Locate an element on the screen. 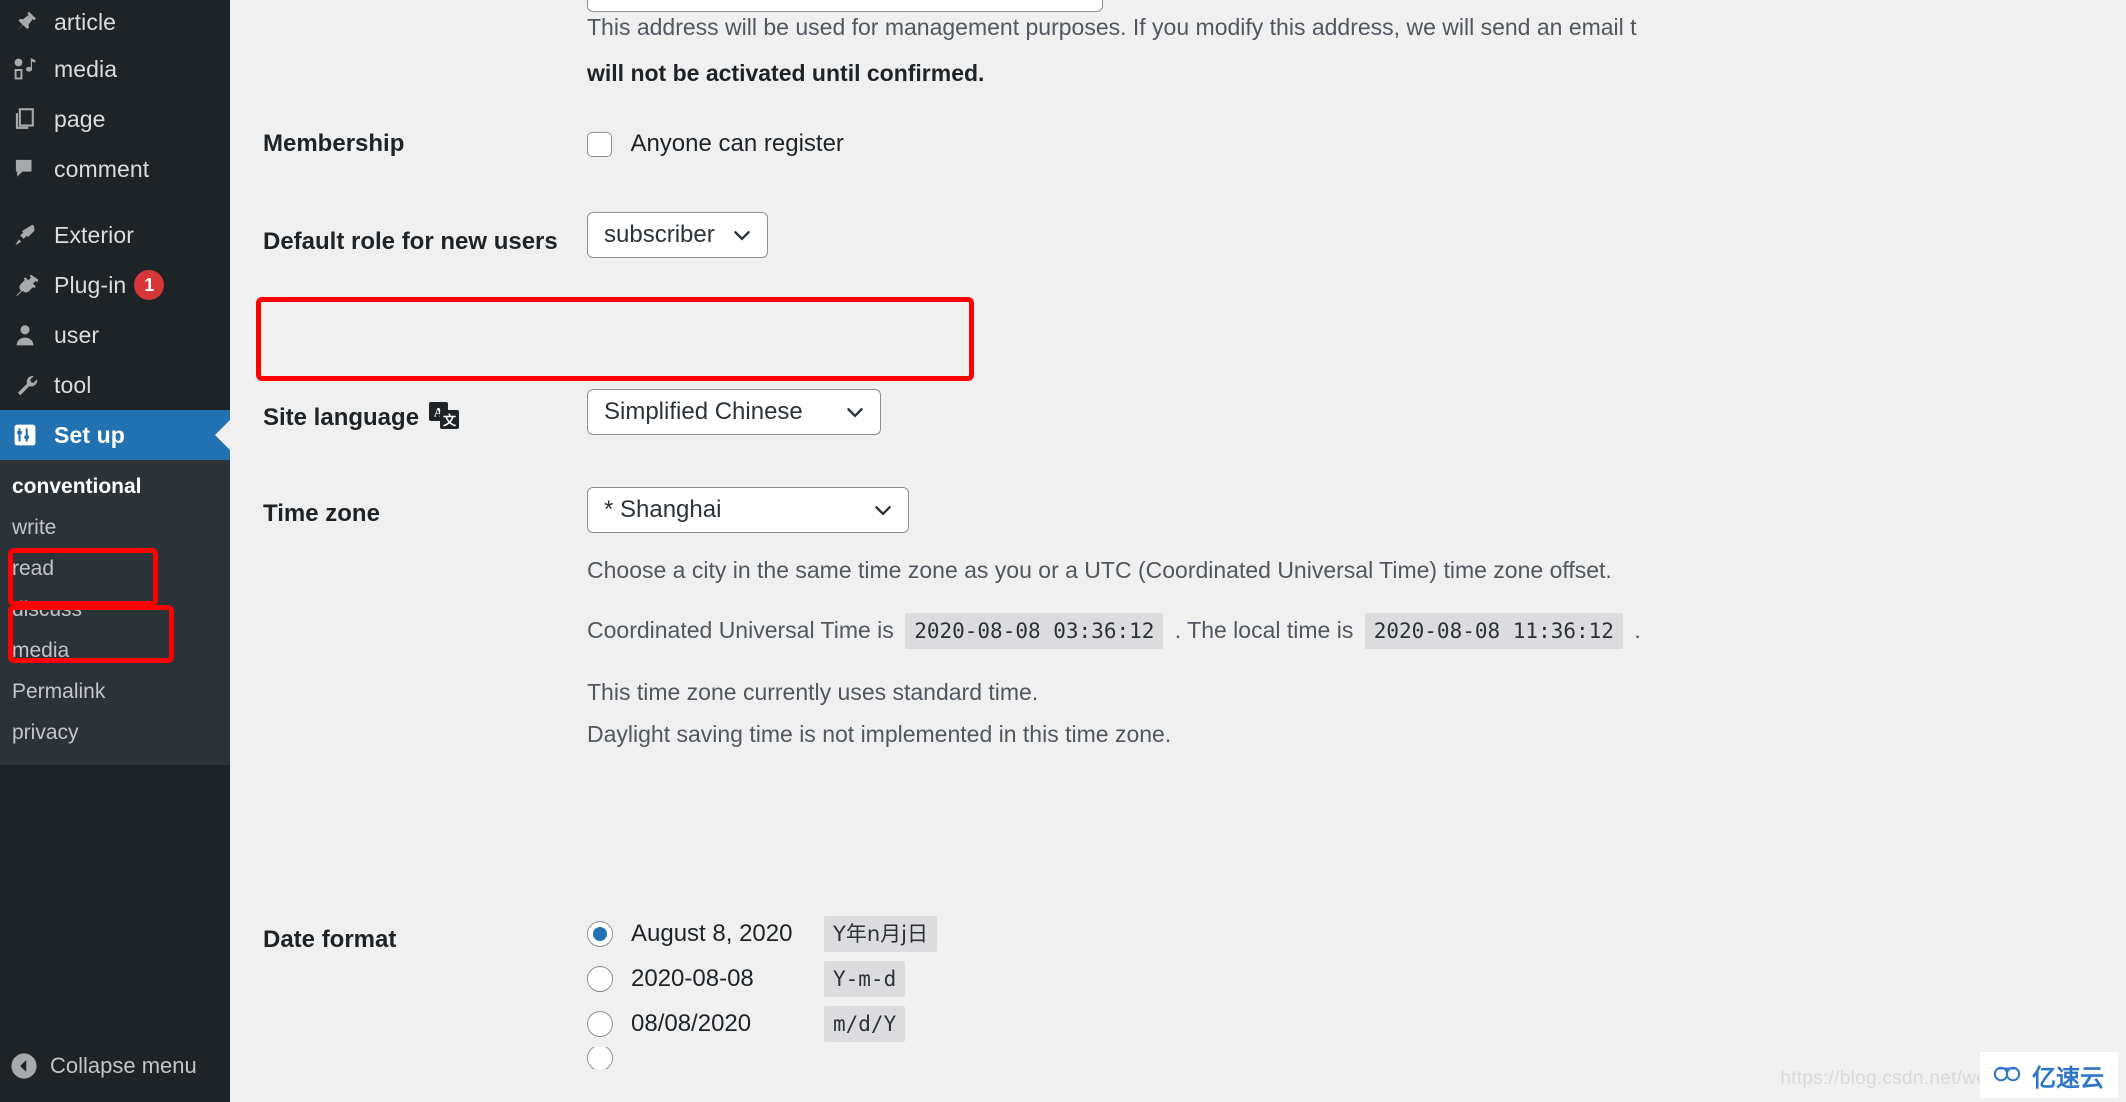  collapse-menu-label: Collapse menu is located at coordinates (123, 1065).